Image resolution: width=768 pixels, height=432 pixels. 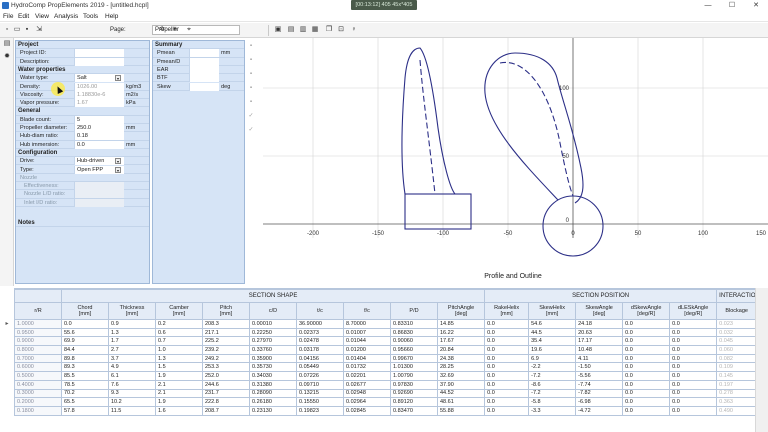 I want to click on table-cell: 0.35900, so click(x=273, y=358).